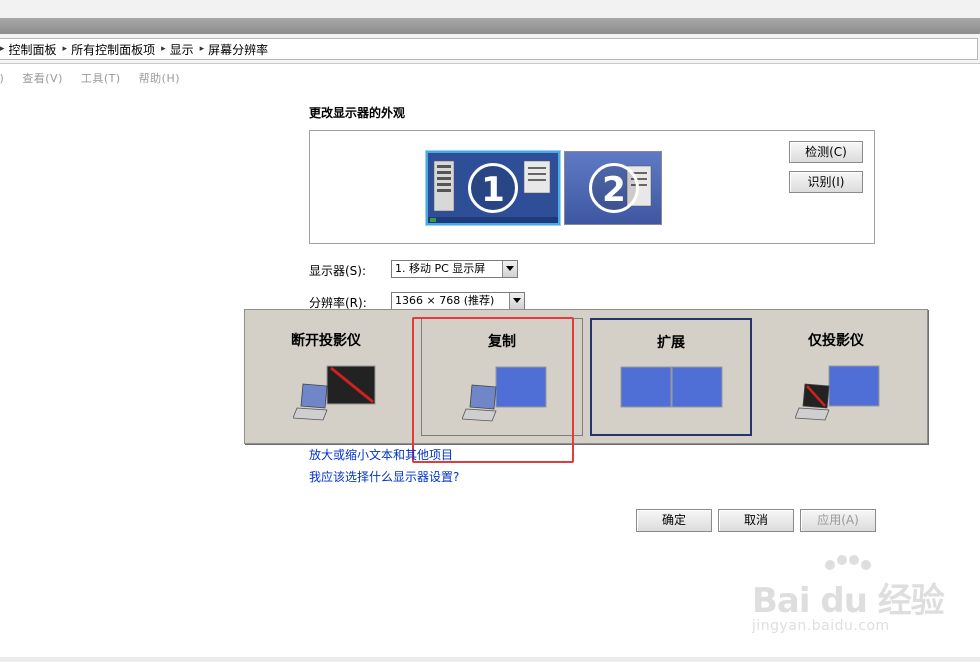 The image size is (980, 662). I want to click on breadcrumb-item-resolution: ▸ 屏幕分辨率, so click(234, 49).